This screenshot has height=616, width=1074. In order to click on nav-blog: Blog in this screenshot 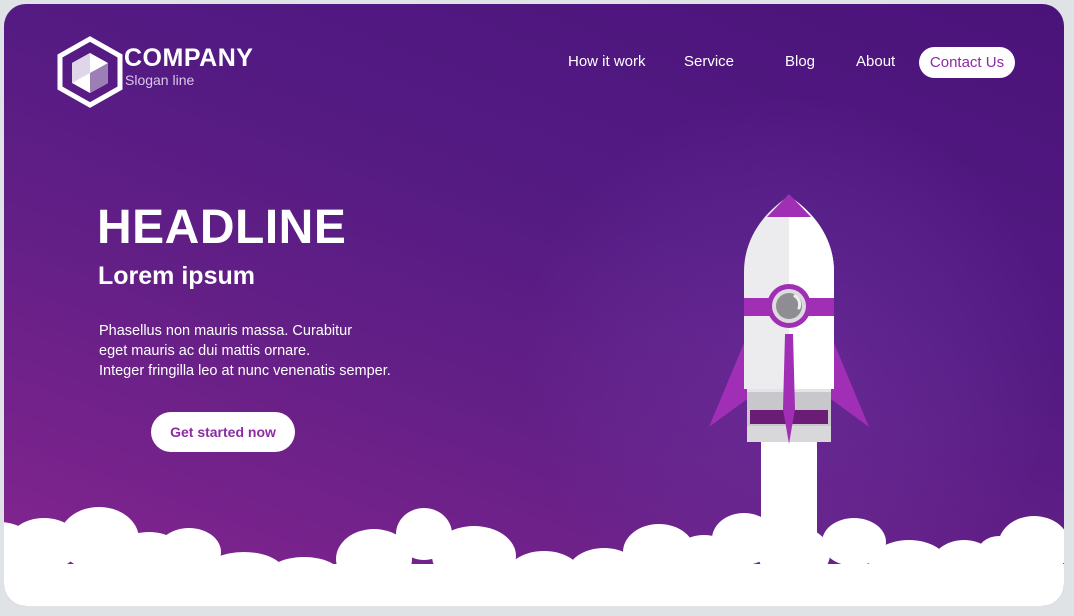, I will do `click(800, 61)`.